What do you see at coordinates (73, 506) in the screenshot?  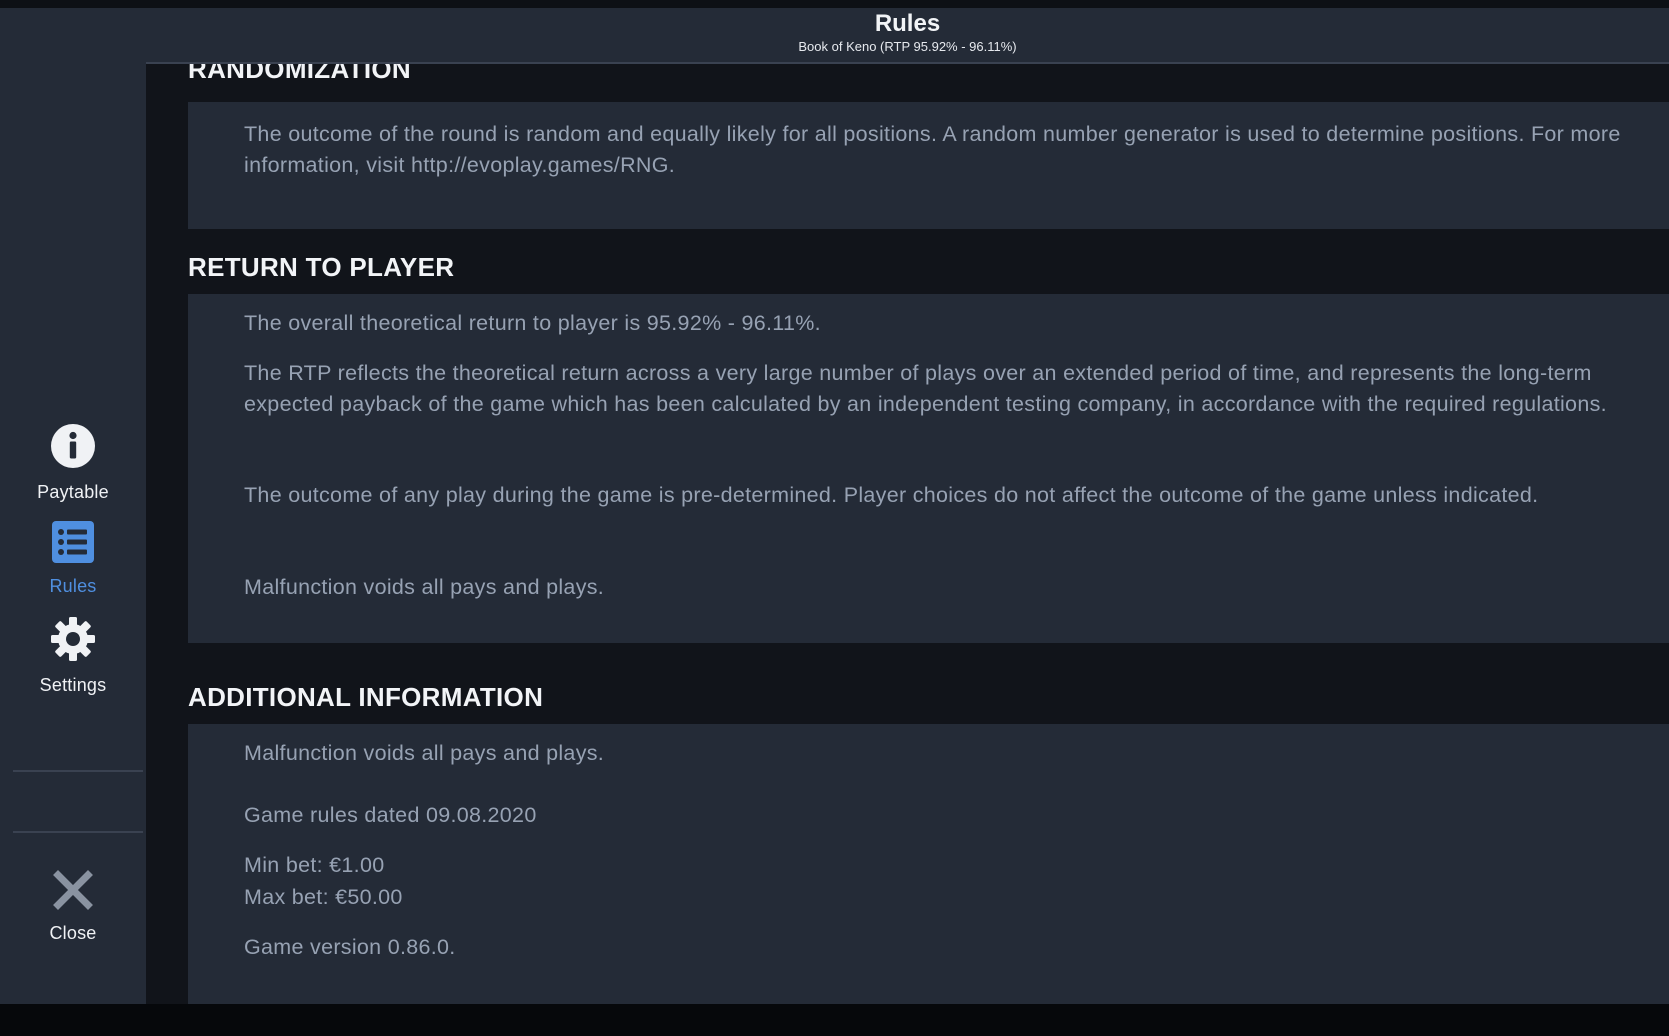 I see `sidebar: Paytable Rules Settings Close` at bounding box center [73, 506].